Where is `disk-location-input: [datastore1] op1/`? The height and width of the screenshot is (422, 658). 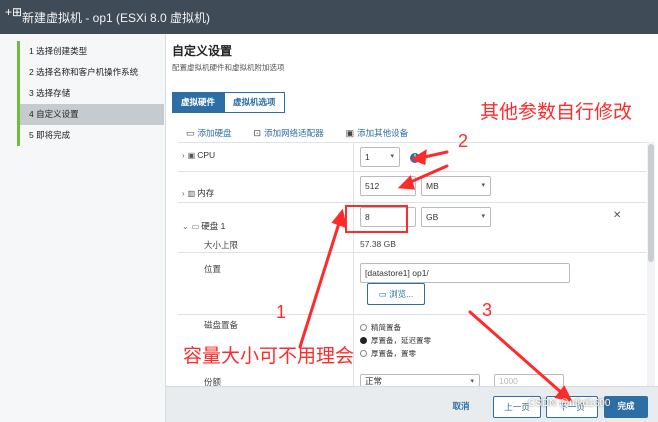
disk-location-input: [datastore1] op1/ is located at coordinates (465, 273).